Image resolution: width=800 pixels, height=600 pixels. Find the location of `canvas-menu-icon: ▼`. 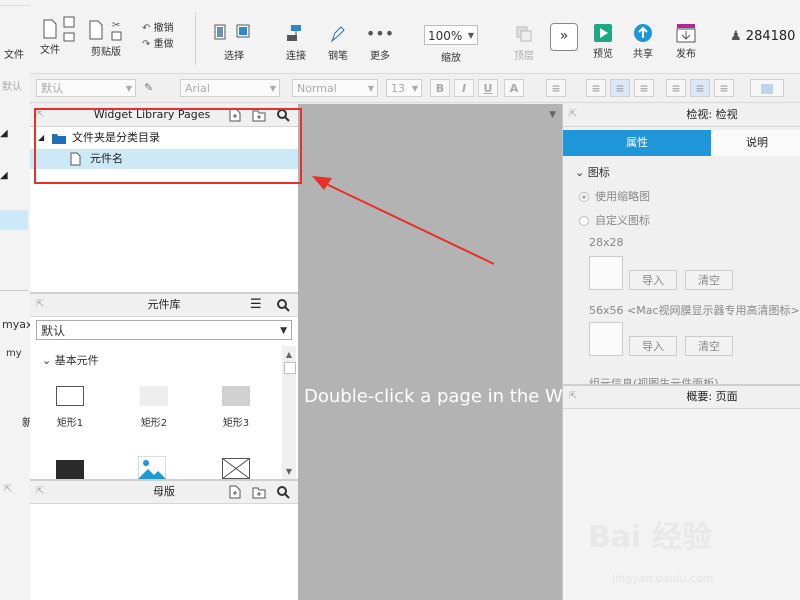

canvas-menu-icon: ▼ is located at coordinates (552, 115).